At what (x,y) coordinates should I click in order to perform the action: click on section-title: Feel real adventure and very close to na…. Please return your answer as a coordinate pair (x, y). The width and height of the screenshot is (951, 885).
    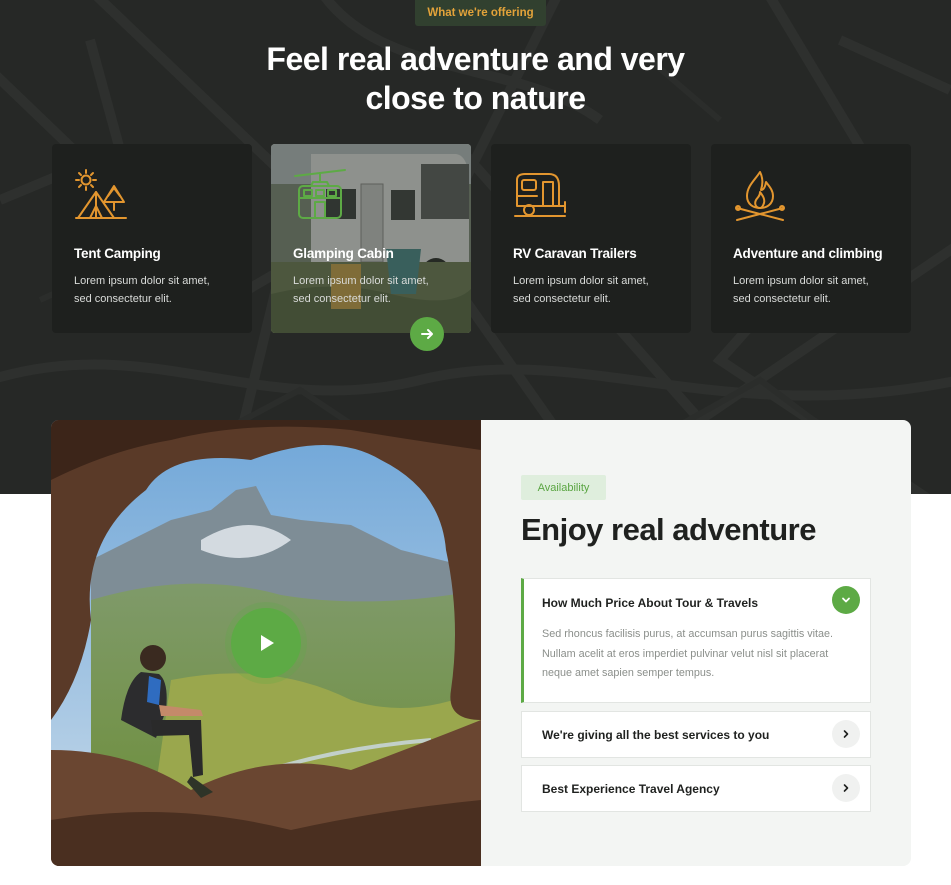
    Looking at the image, I should click on (475, 79).